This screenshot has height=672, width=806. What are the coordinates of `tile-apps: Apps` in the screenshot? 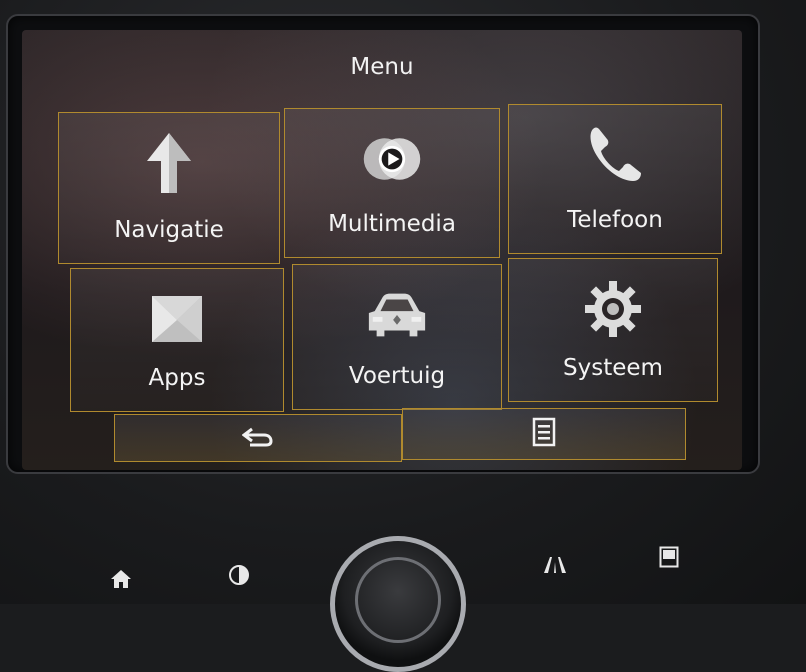 It's located at (177, 340).